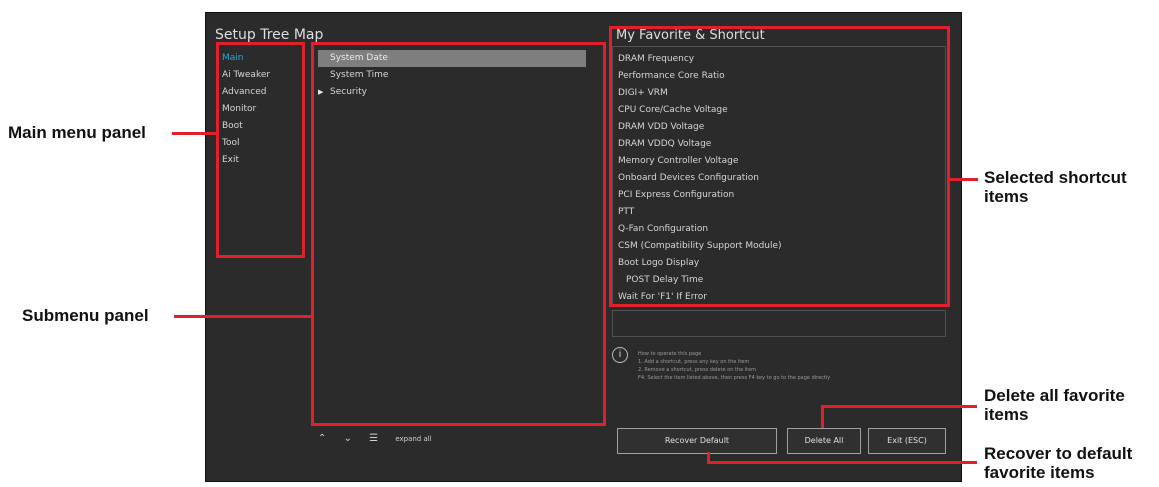 Image resolution: width=1159 pixels, height=487 pixels. I want to click on list-icon: ☰, so click(374, 438).